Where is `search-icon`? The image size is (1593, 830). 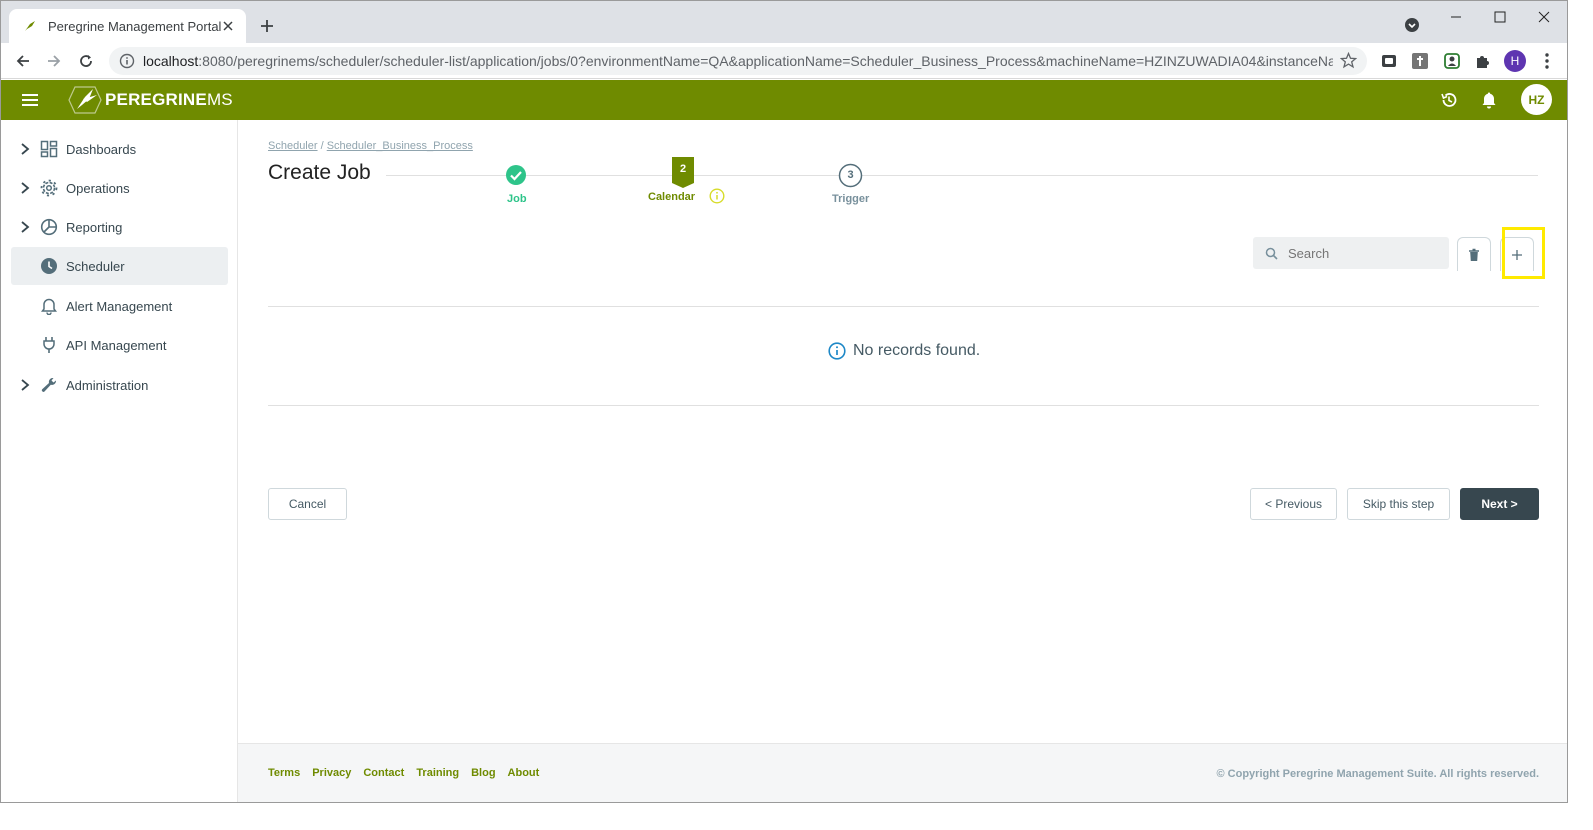
search-icon is located at coordinates (1271, 253).